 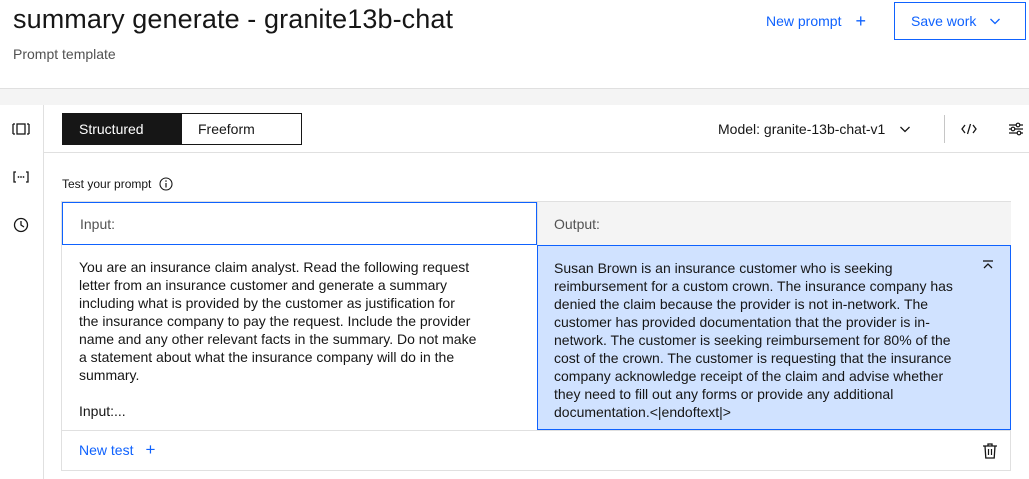 What do you see at coordinates (577, 223) in the screenshot?
I see `output-label: Output:` at bounding box center [577, 223].